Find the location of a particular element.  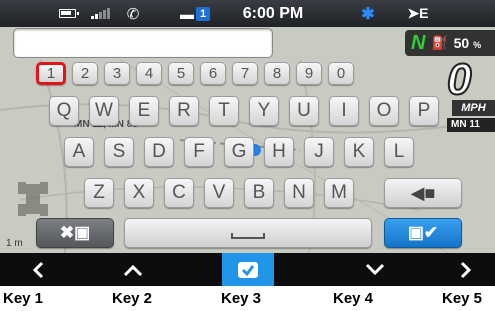

fuel-brand-logo: N is located at coordinates (418, 42).